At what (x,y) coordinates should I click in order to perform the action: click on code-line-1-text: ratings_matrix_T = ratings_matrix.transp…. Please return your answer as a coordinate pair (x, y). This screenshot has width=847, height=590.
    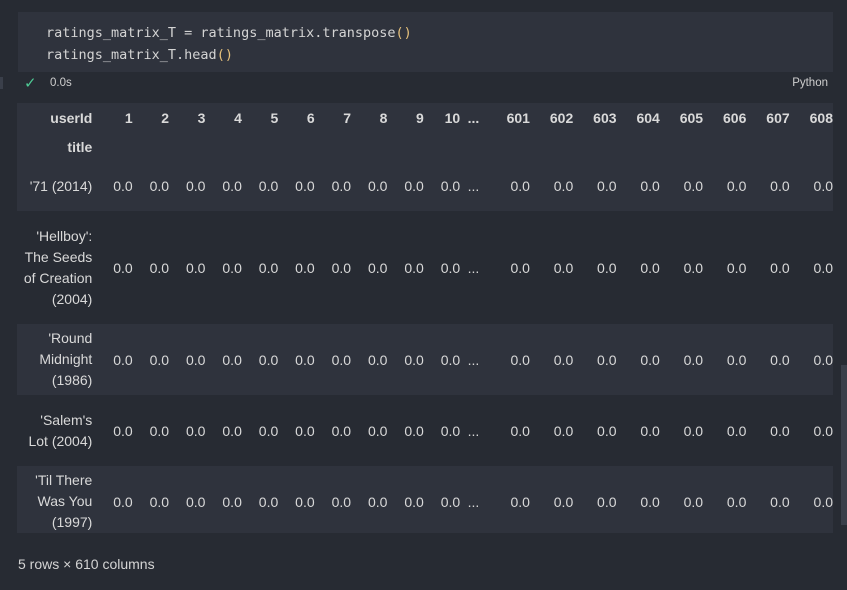
    Looking at the image, I should click on (221, 33).